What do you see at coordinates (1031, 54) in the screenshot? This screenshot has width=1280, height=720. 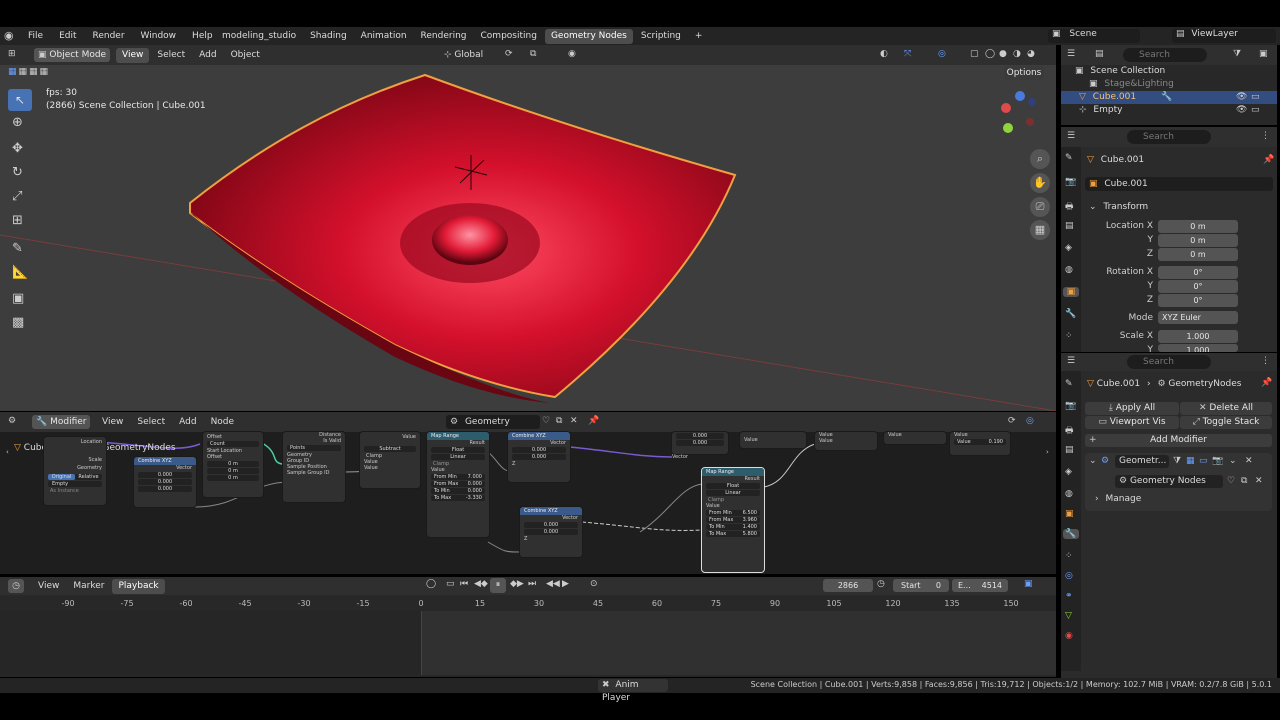 I see `rendered-shading-icon: ◕` at bounding box center [1031, 54].